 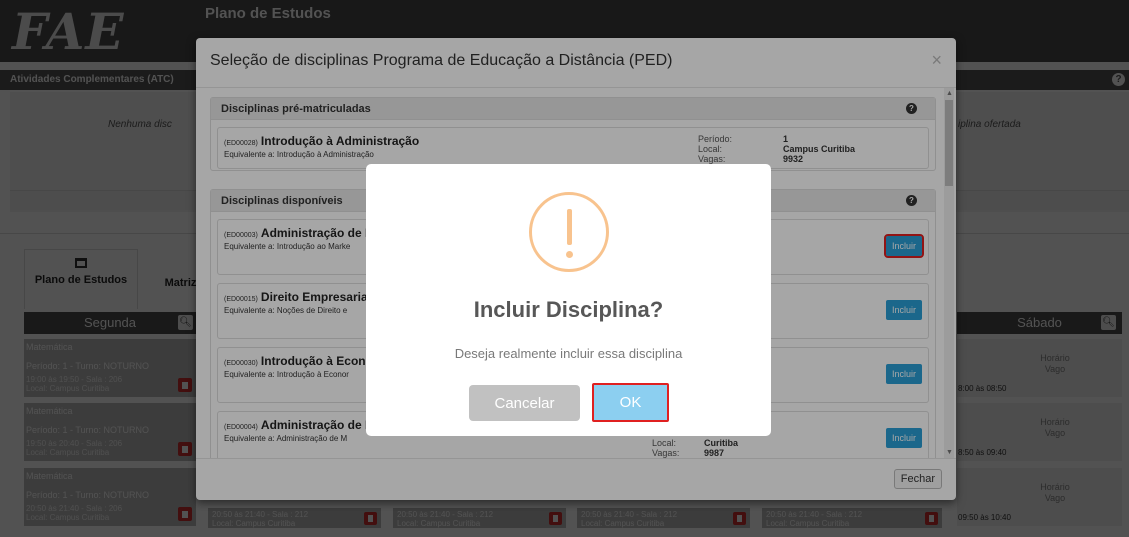 I want to click on cancel-button: Cancelar, so click(x=524, y=403).